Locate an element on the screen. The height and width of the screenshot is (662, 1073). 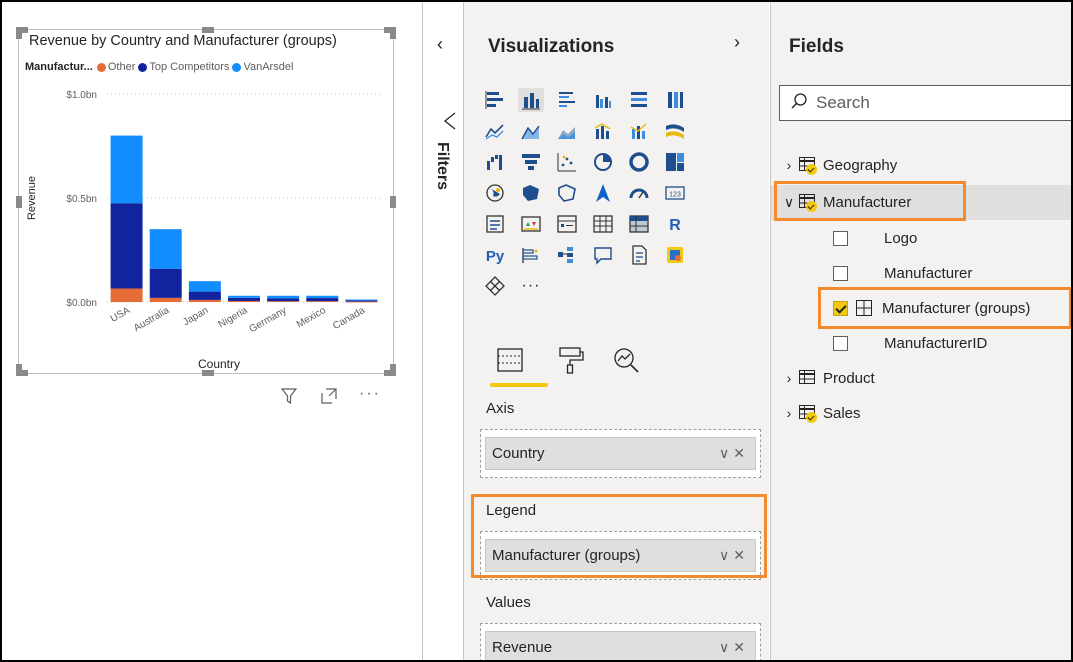
field-manufacturer: Manufacturer is located at coordinates (902, 273).